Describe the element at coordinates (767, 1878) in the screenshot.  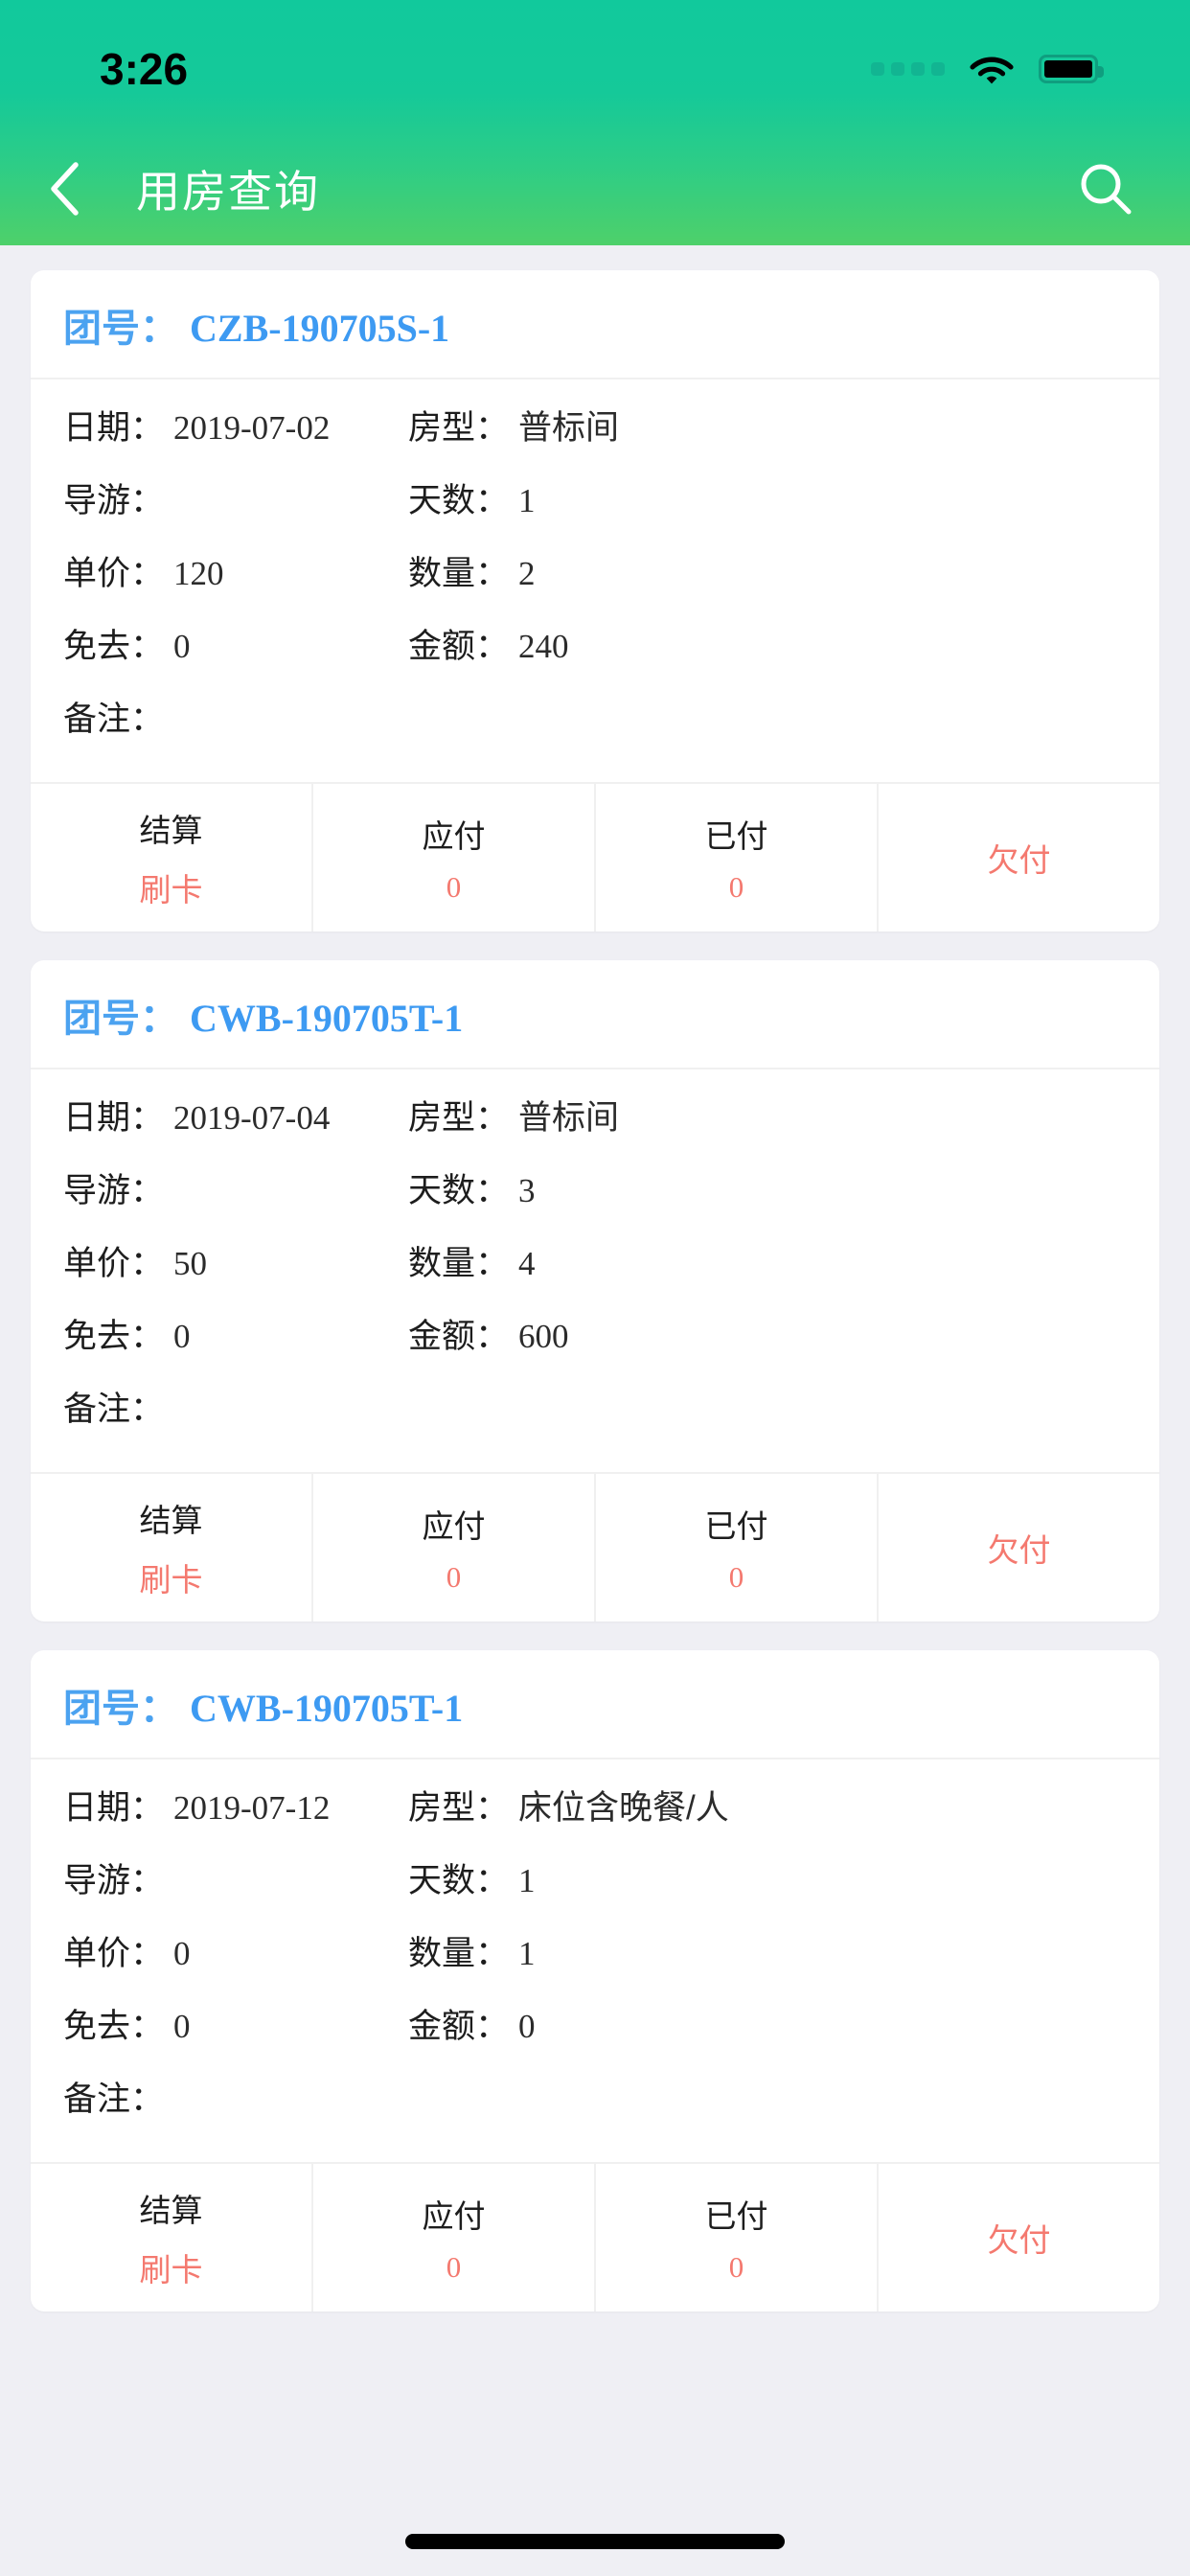
I see `days-field: 天数： 1` at that location.